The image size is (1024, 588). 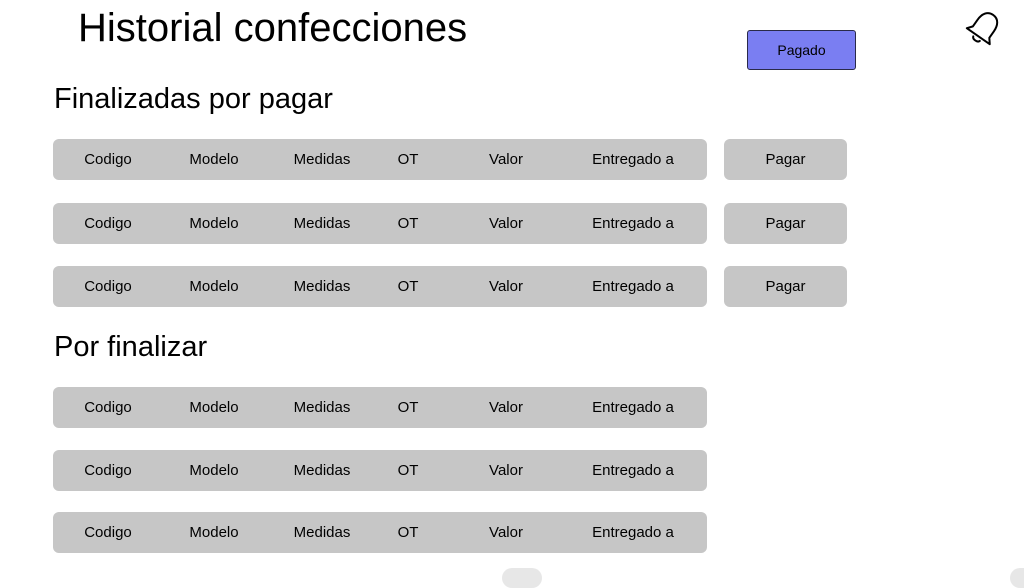 I want to click on bell-icon, so click(x=984, y=28).